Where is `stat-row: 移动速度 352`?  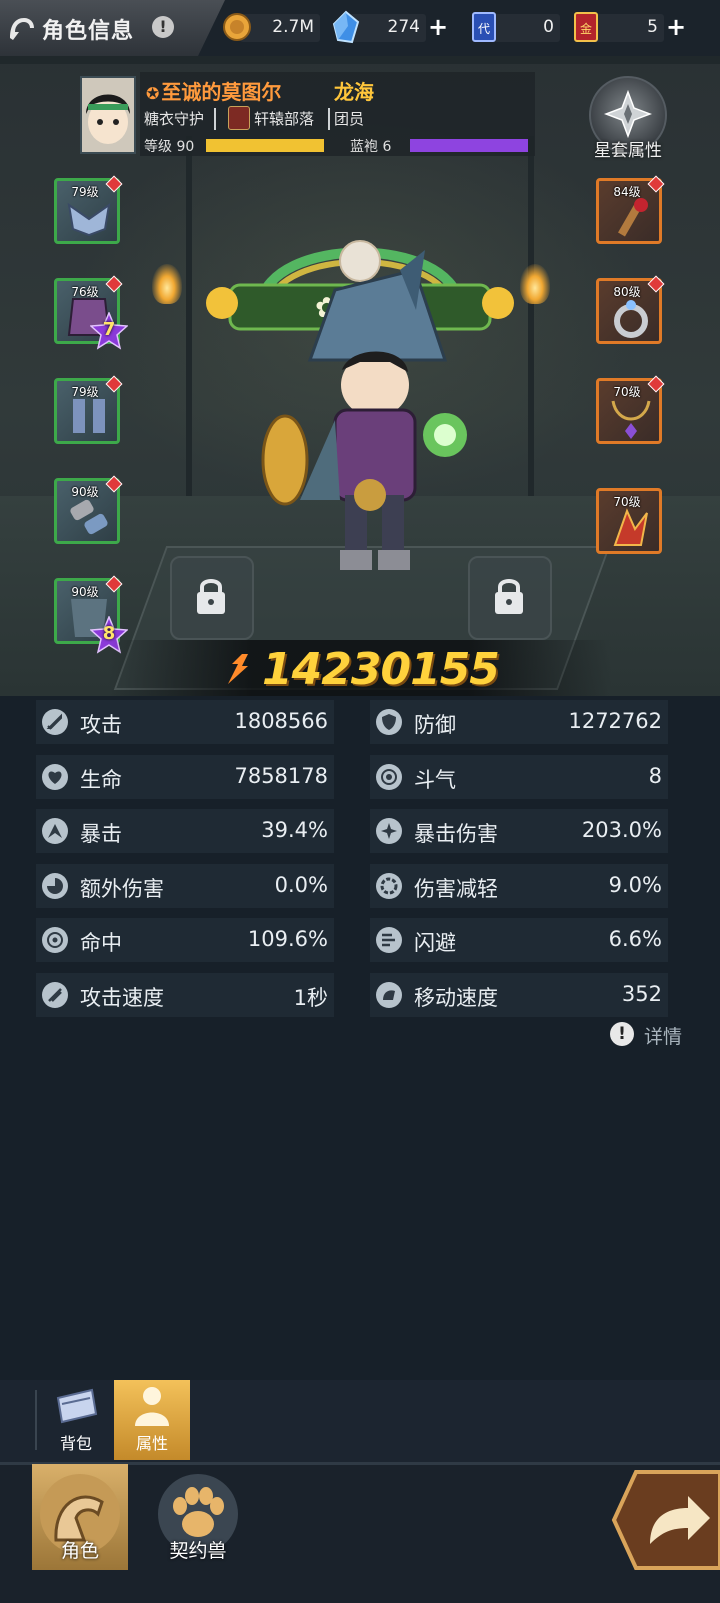
stat-row: 移动速度 352 is located at coordinates (519, 995).